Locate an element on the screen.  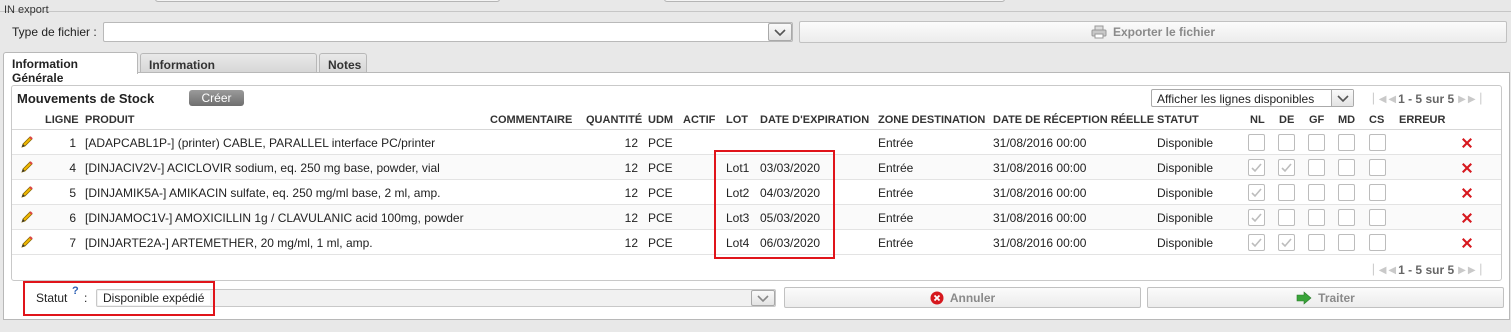
col-zone-destination: ZONE DESTINATION is located at coordinates (931, 120).